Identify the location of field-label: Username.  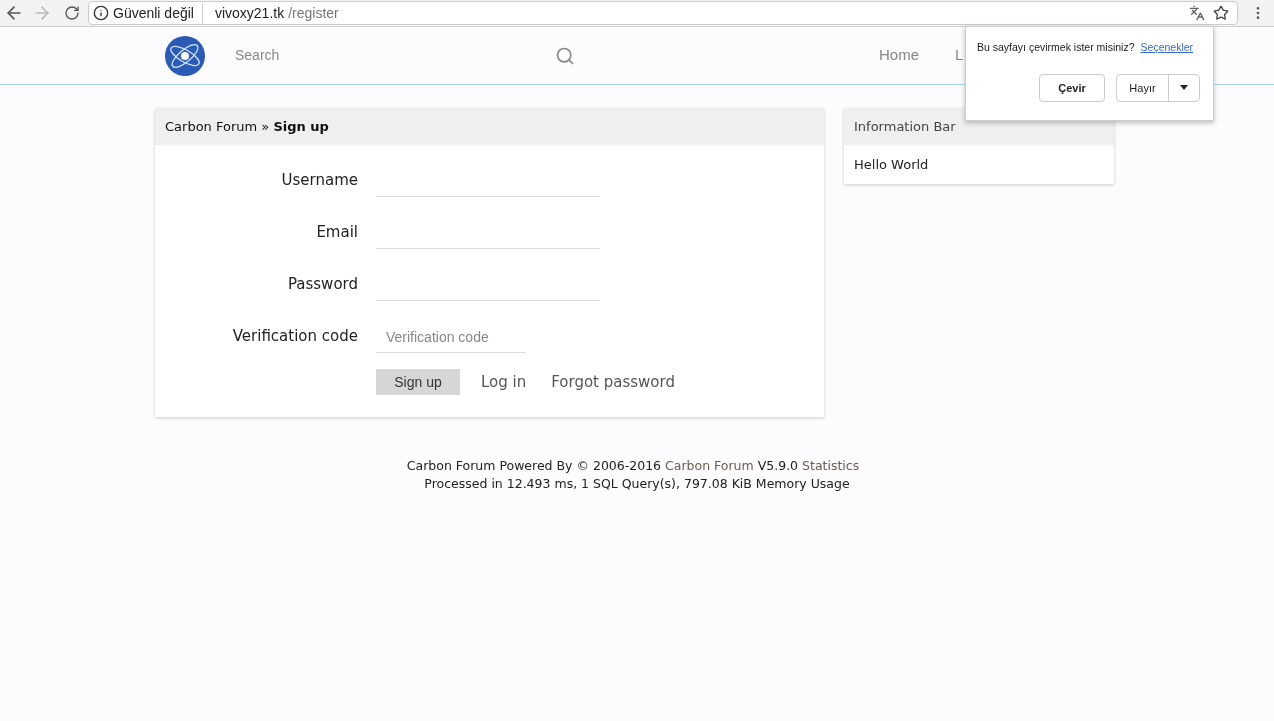
(319, 180).